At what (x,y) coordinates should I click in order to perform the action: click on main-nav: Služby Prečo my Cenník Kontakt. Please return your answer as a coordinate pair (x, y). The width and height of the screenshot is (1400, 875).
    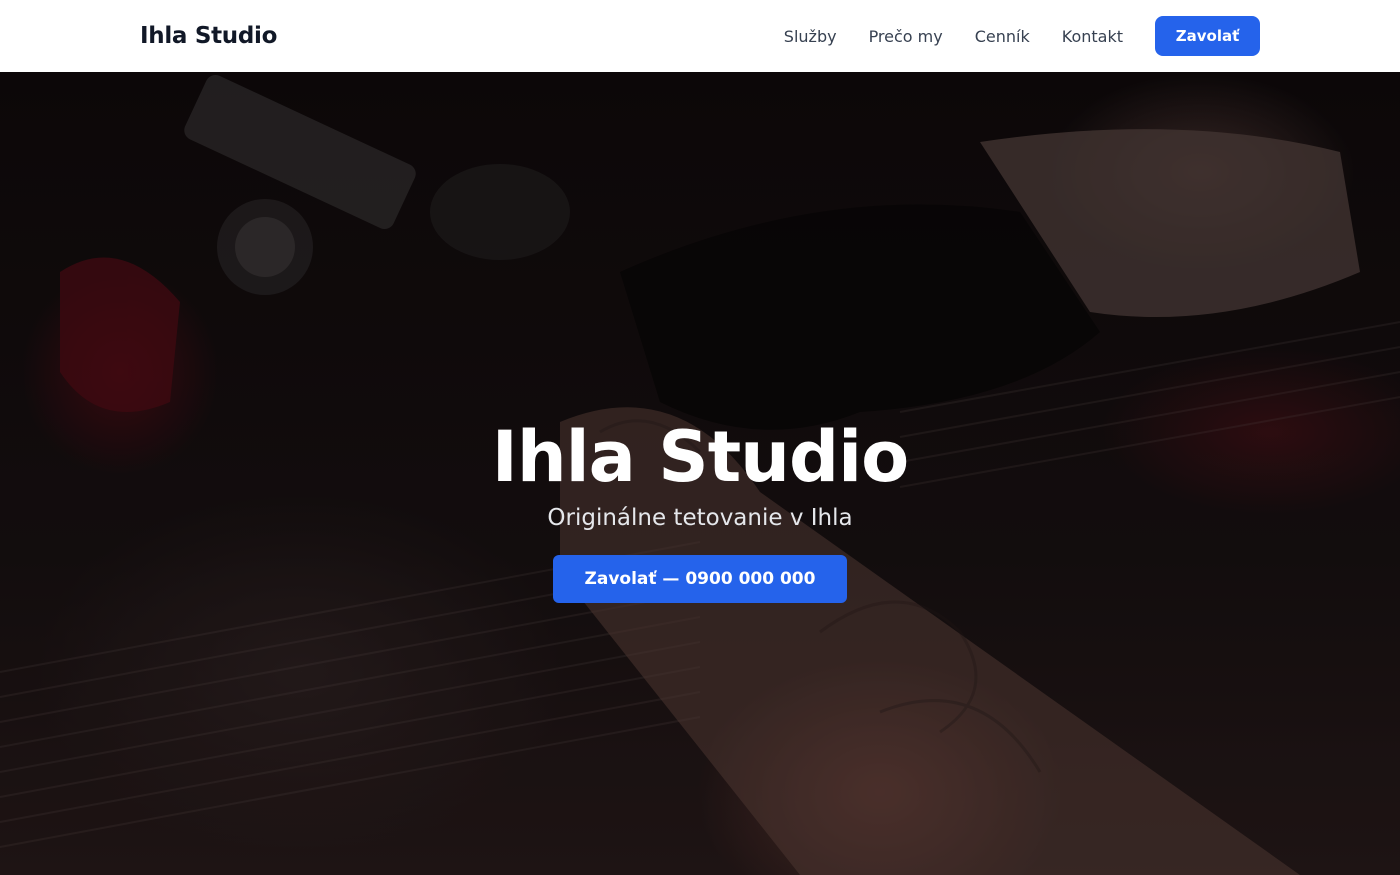
    Looking at the image, I should click on (953, 36).